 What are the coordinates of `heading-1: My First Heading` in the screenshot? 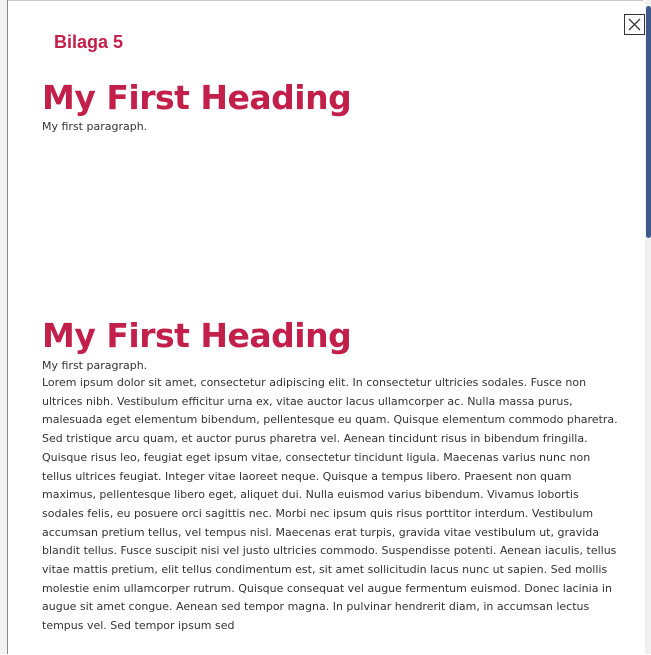 It's located at (197, 97).